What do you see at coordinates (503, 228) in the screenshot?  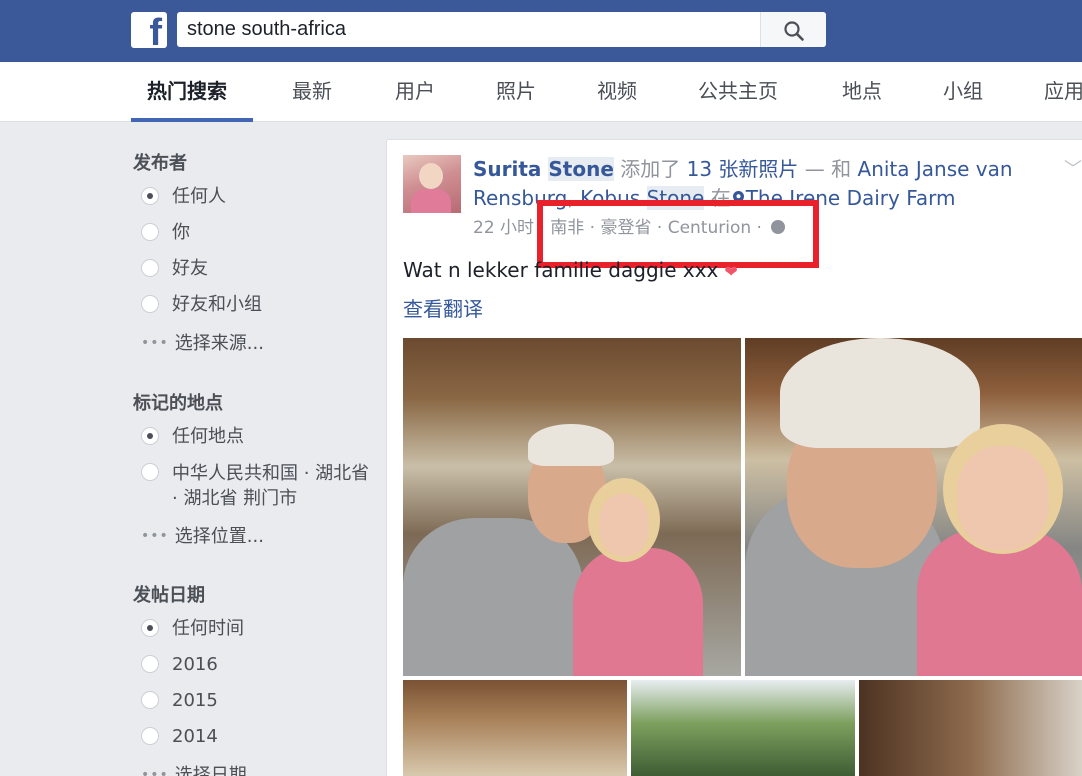 I see `post-time: 22 小时` at bounding box center [503, 228].